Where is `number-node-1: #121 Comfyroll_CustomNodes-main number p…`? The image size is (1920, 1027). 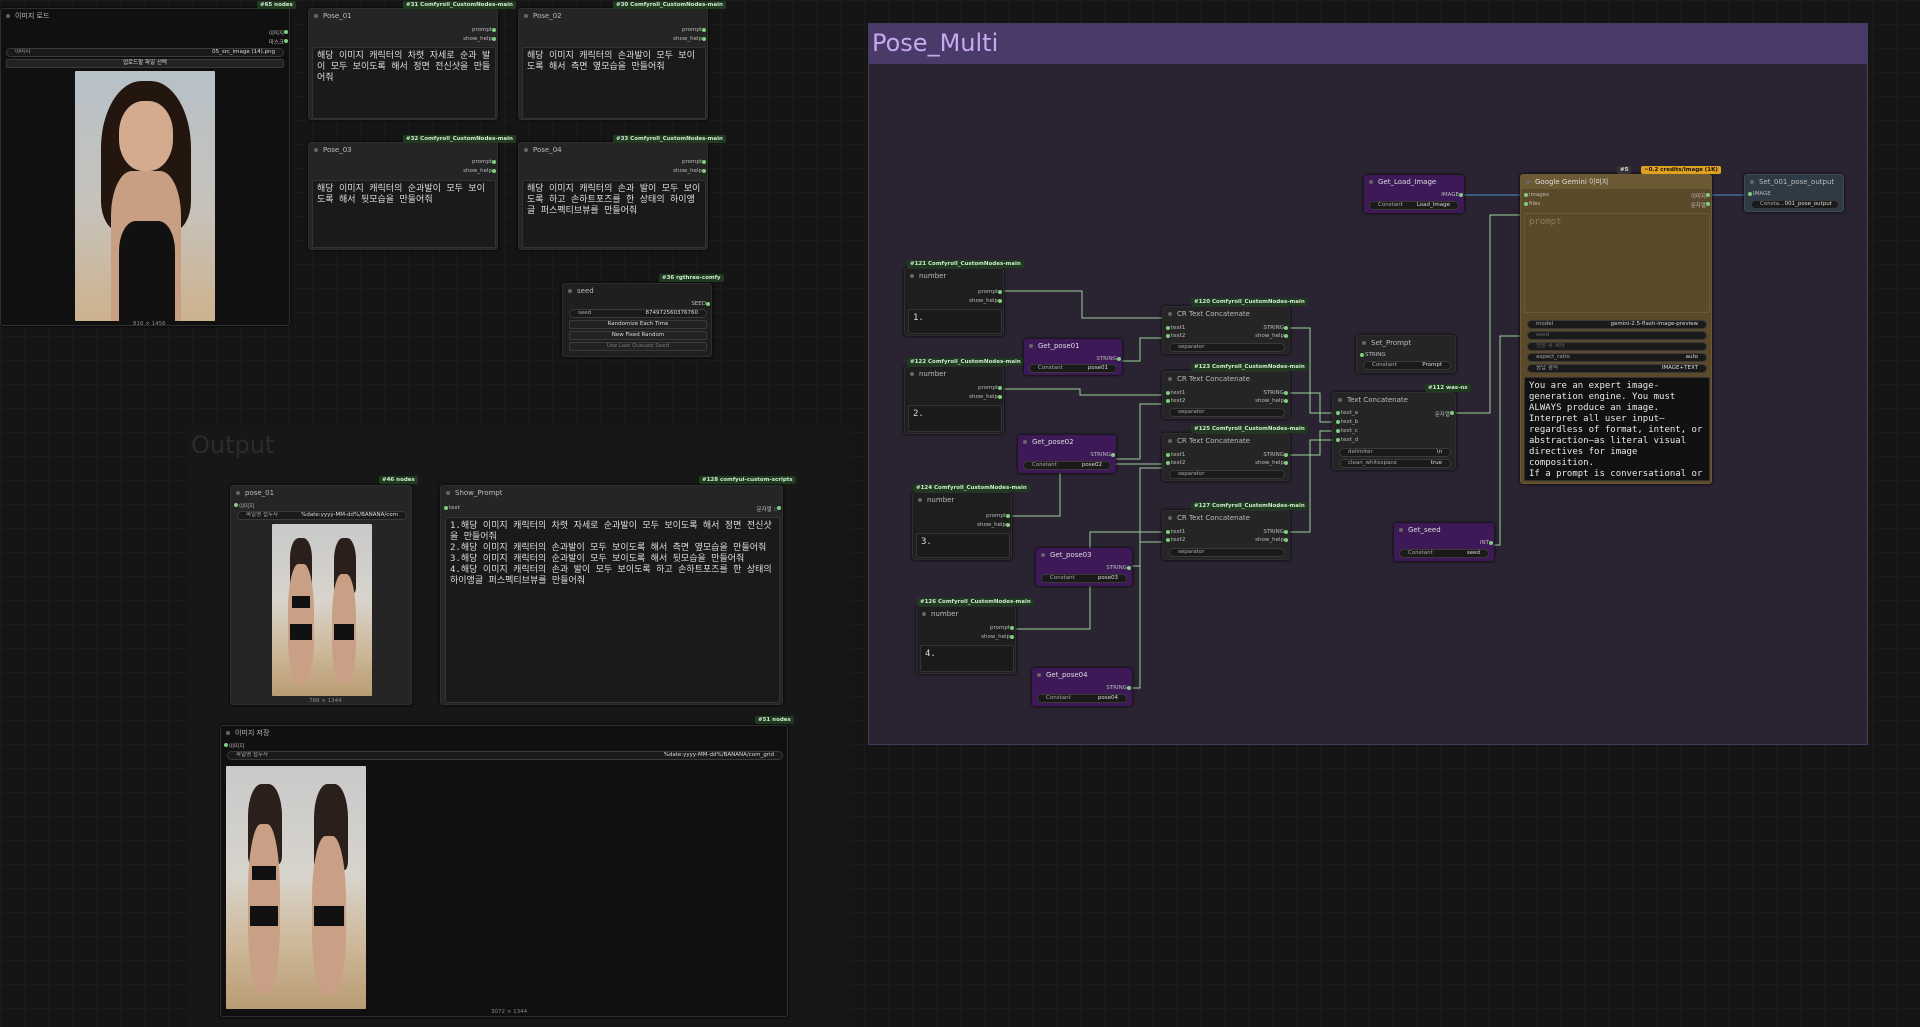
number-node-1: #121 Comfyroll_CustomNodes-main number p… is located at coordinates (964, 298).